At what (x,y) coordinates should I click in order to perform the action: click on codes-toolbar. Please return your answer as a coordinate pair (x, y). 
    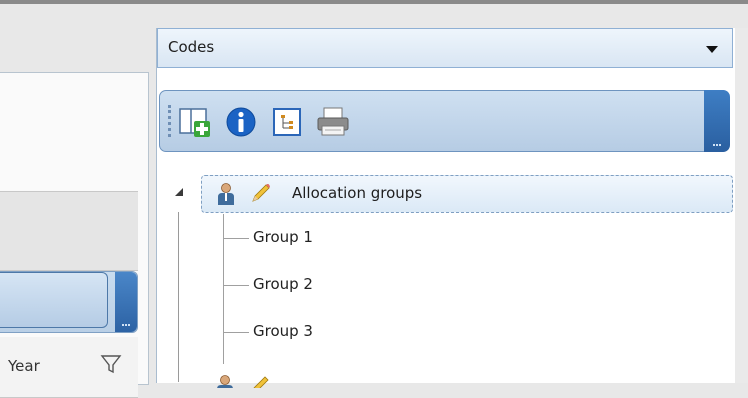
    Looking at the image, I should click on (444, 121).